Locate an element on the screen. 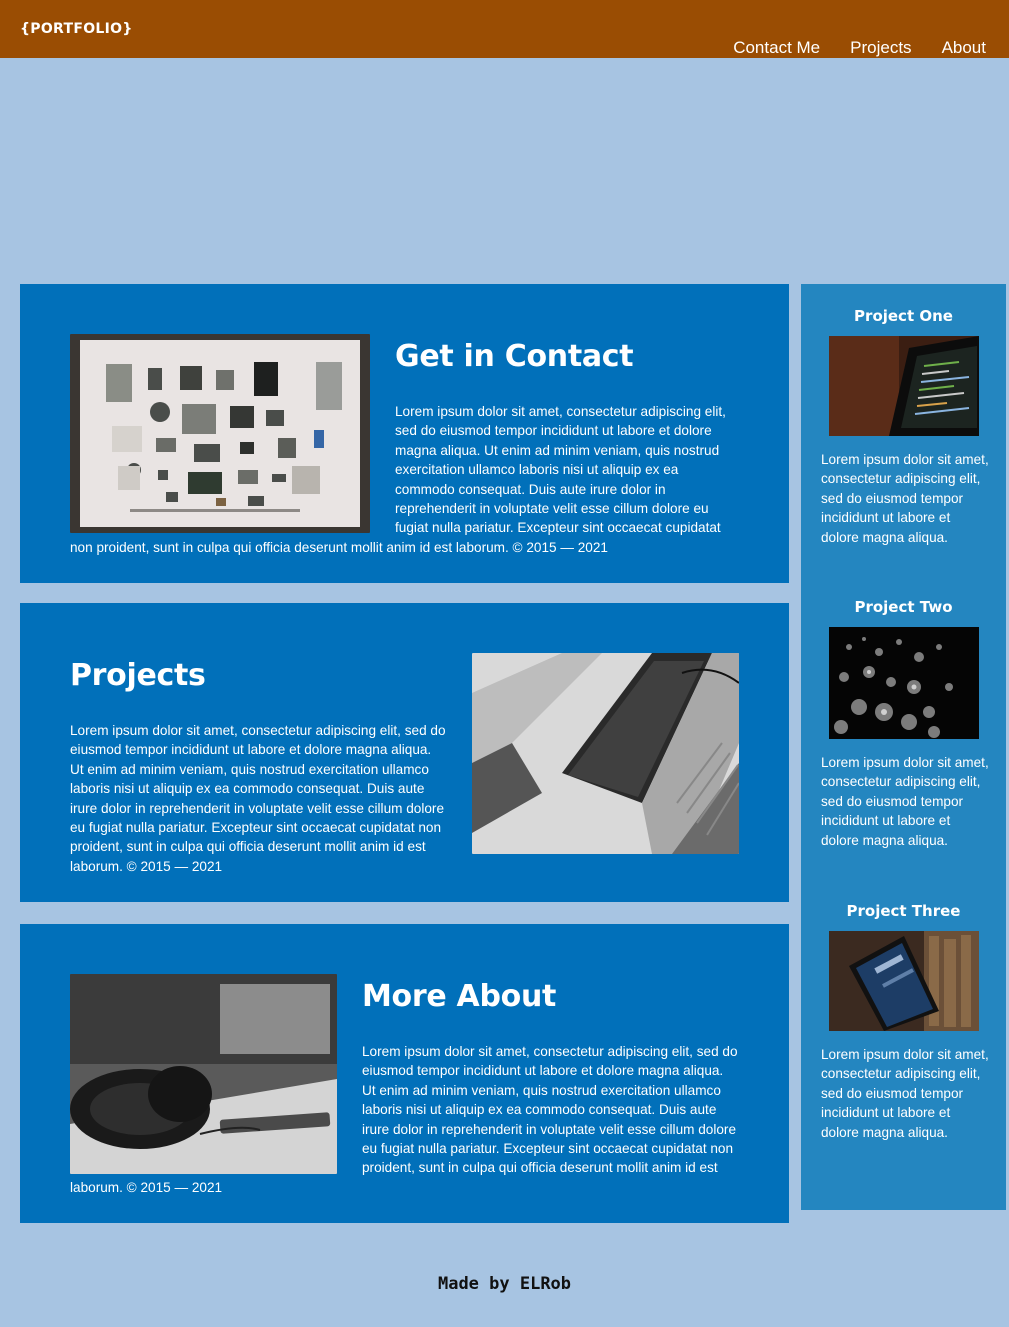 The height and width of the screenshot is (1327, 1009). footer-credit: Made by ELRob is located at coordinates (504, 1284).